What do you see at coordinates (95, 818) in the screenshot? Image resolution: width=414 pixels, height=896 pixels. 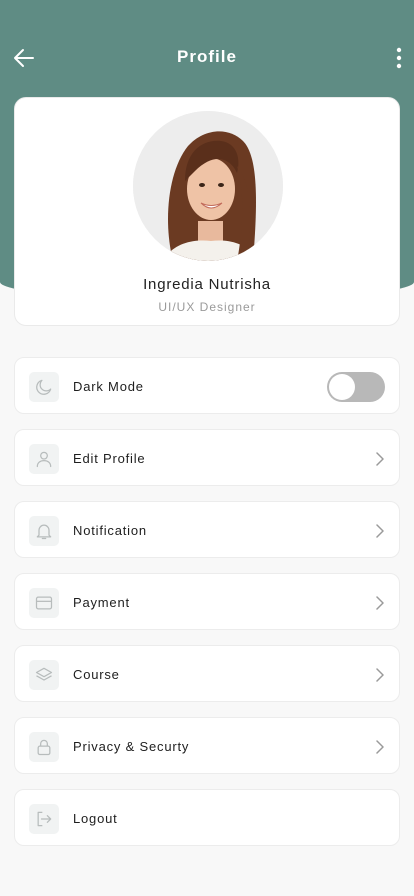 I see `menu-label: Logout` at bounding box center [95, 818].